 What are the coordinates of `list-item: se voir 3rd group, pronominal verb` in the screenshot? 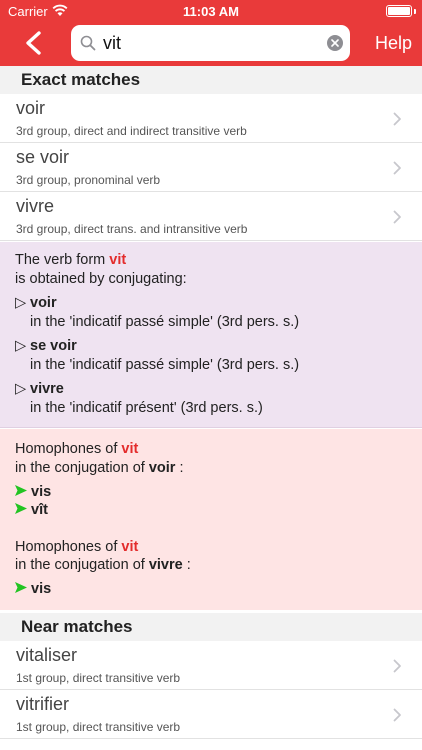 It's located at (211, 167).